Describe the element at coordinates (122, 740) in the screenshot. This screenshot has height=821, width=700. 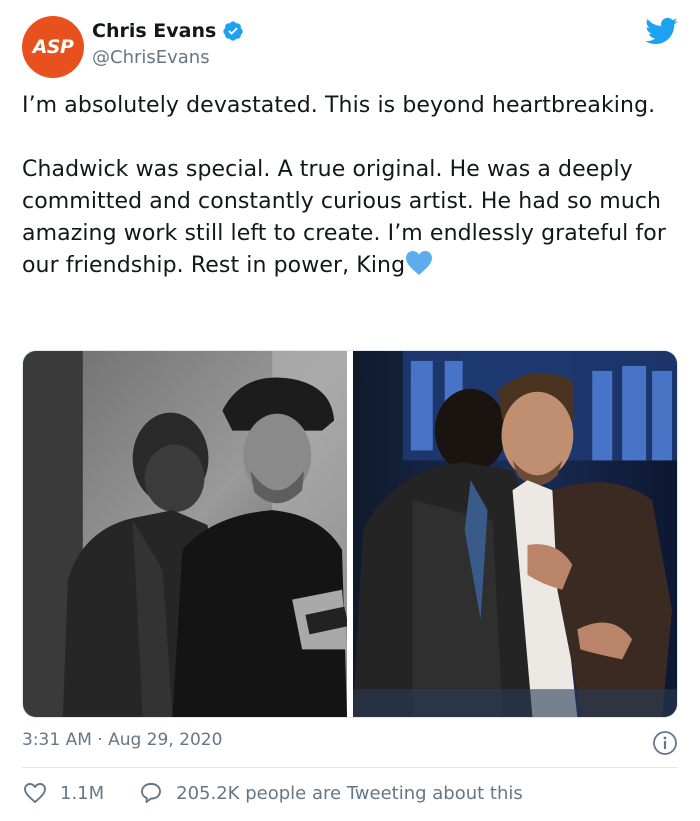
I see `timestamp-link: 3:31 AM · Aug 29, 2020` at that location.